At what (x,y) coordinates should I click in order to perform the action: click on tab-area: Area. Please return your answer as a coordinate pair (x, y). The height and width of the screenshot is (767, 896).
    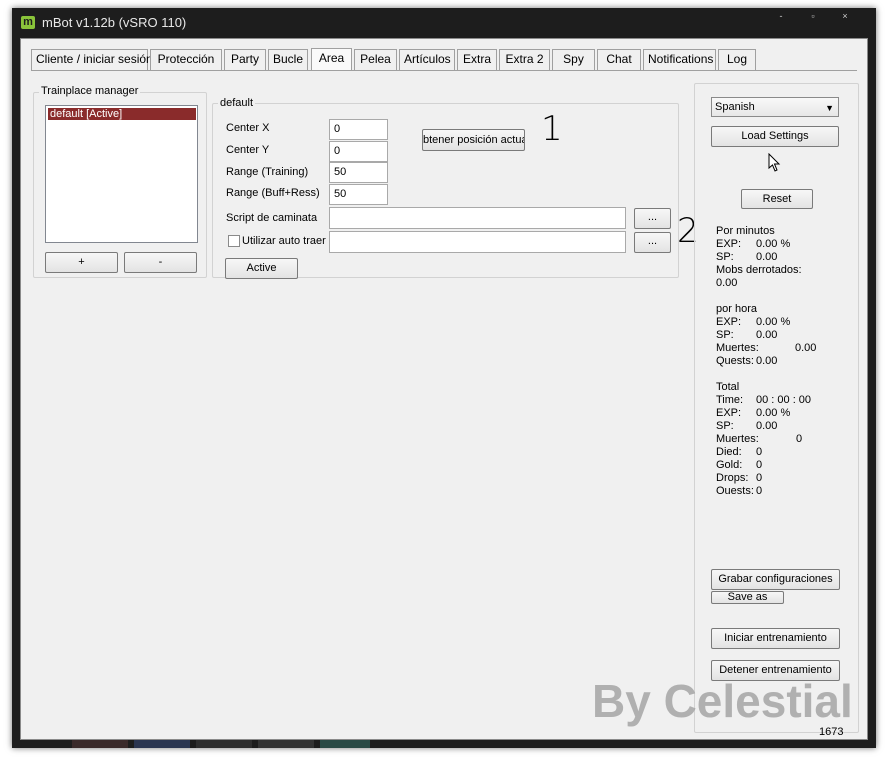
    Looking at the image, I should click on (331, 59).